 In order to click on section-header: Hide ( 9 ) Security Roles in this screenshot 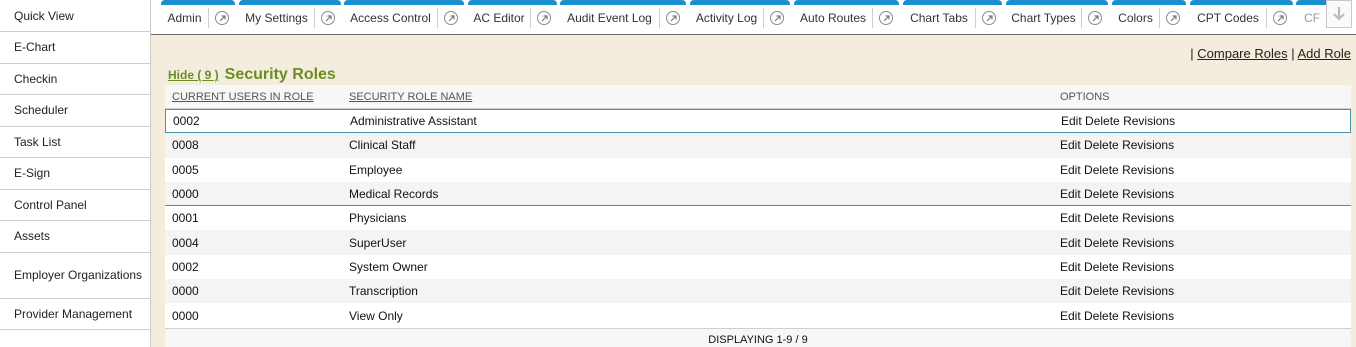, I will do `click(252, 75)`.